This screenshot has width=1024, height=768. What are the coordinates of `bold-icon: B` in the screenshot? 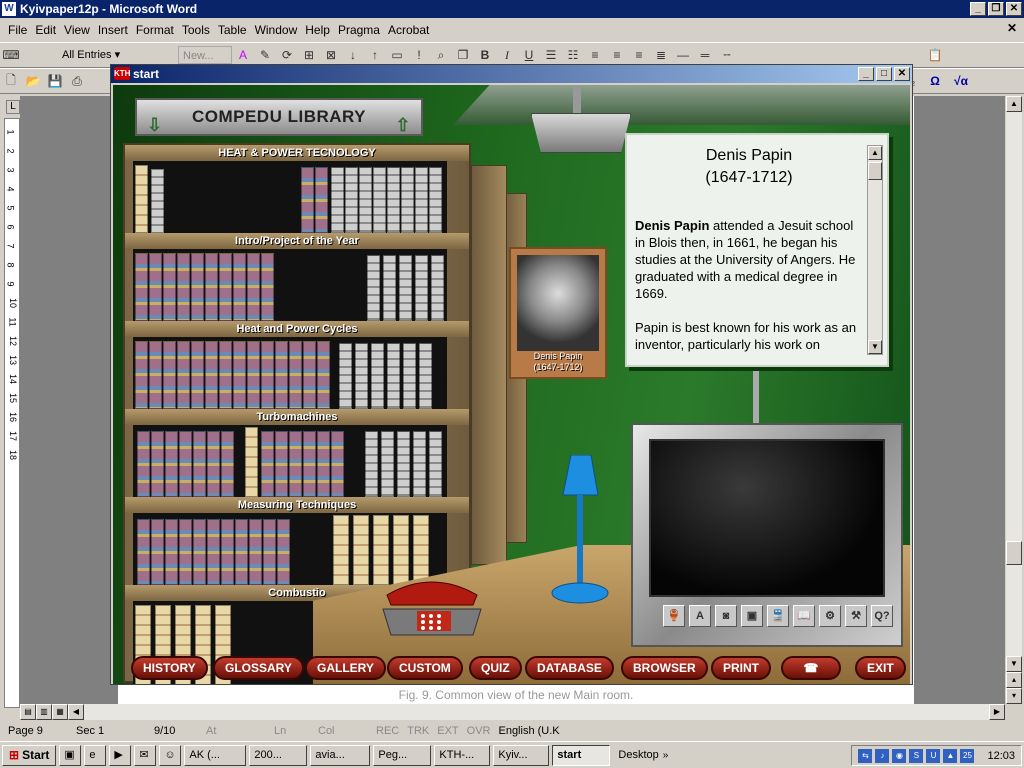 It's located at (485, 55).